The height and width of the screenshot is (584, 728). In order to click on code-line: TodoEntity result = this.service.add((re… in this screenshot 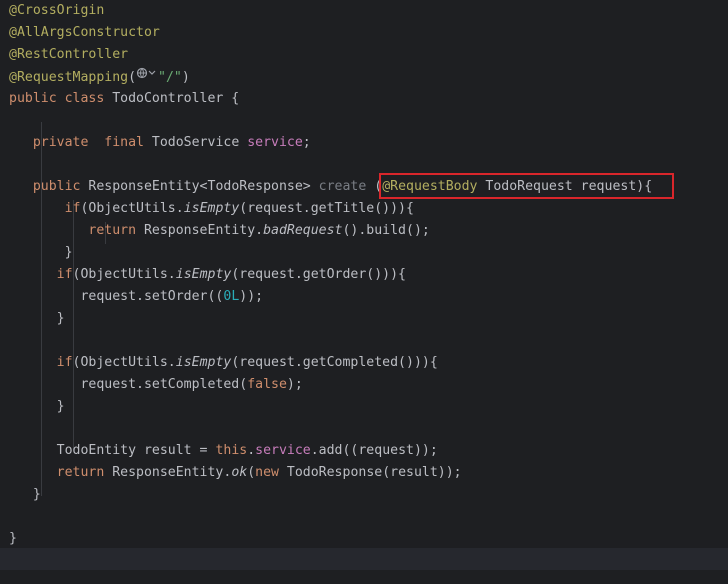, I will do `click(223, 451)`.